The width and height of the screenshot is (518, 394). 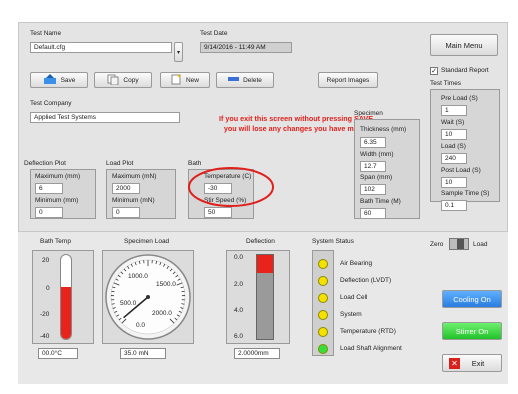 I want to click on test-date-field: 9/14/2016 - 11:49 AM, so click(x=246, y=47).